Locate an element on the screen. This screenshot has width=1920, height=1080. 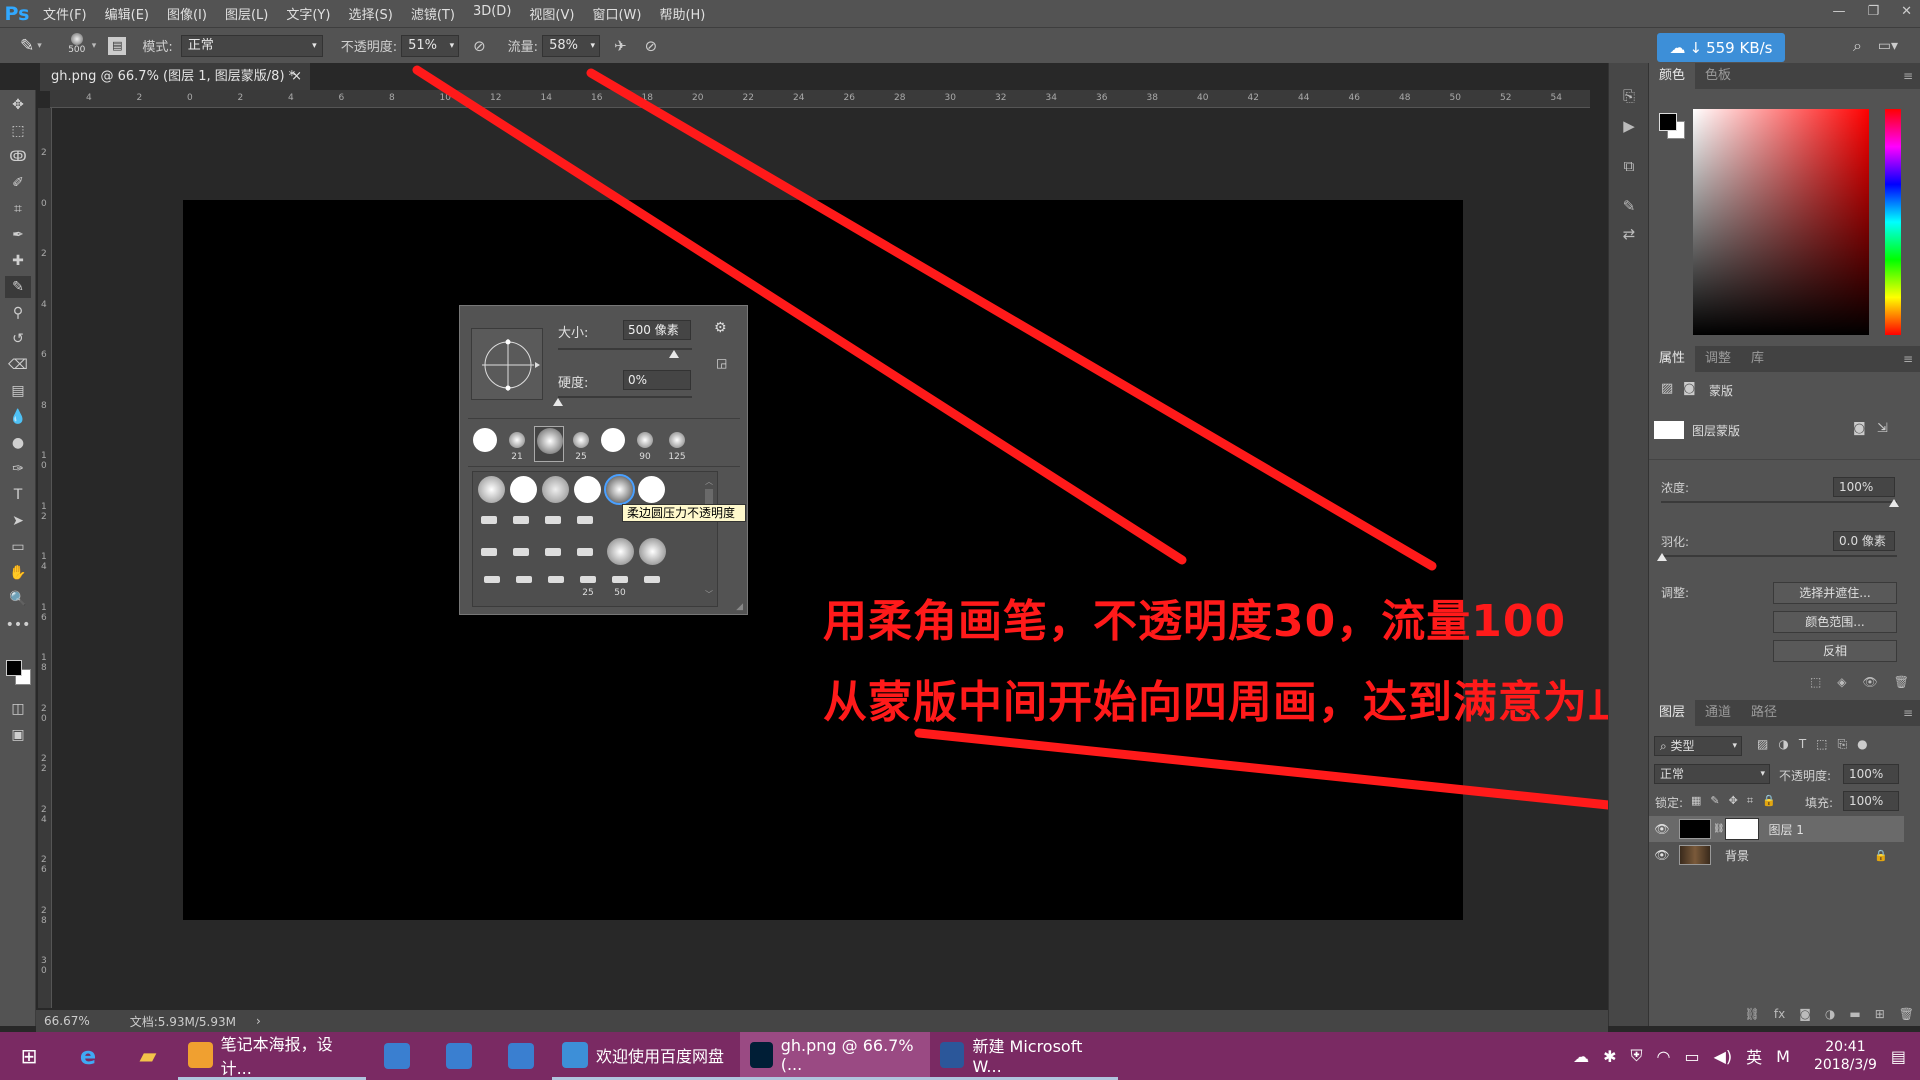
invert-button: 反相 is located at coordinates (1835, 651).